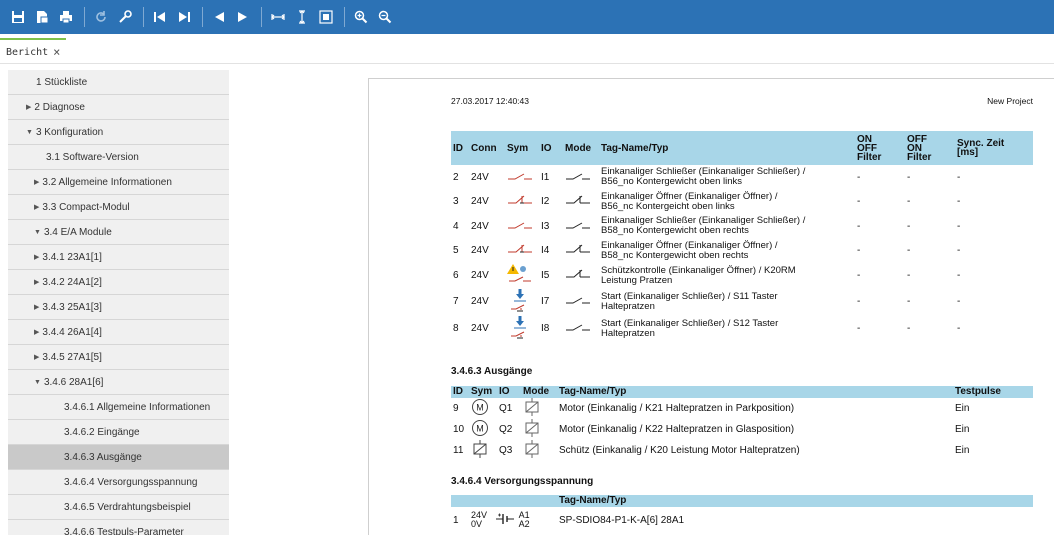  I want to click on sidebar-item: ▶ 3.2 Allgemeine Informationen, so click(118, 182).